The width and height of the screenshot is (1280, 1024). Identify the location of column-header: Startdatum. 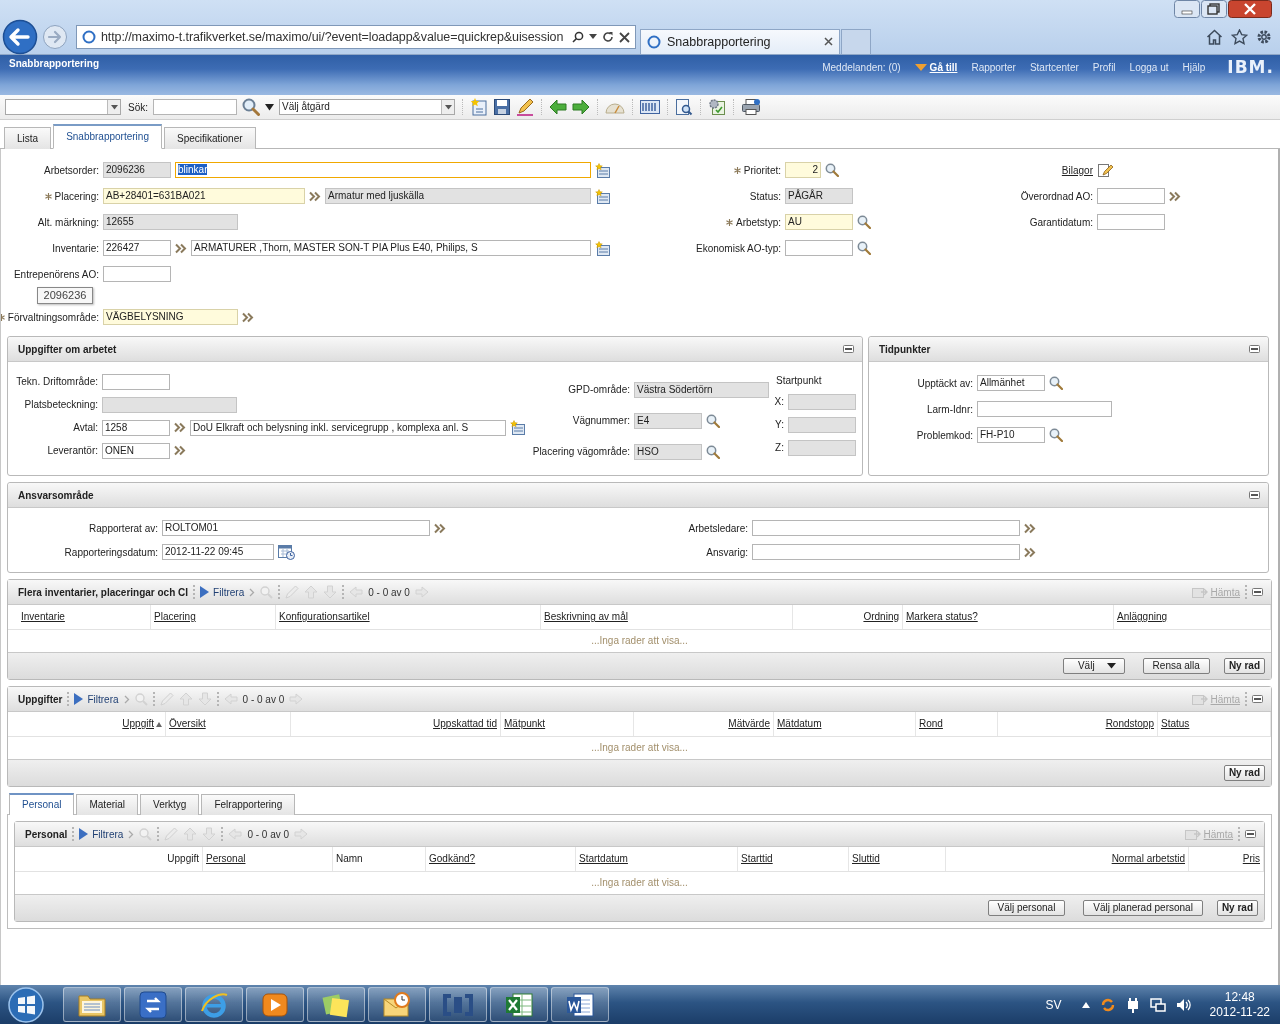
(657, 859).